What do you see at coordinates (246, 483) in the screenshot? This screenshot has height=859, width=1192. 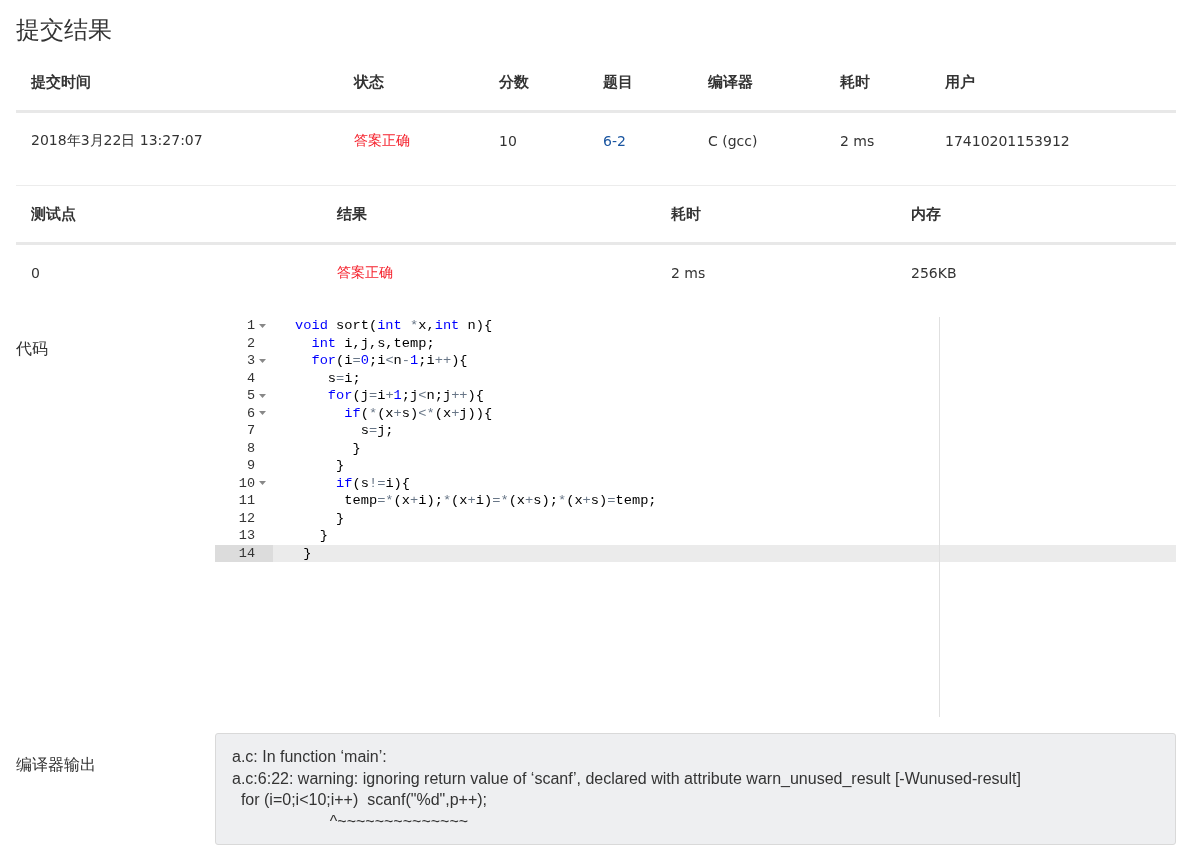 I see `line-number: 10` at bounding box center [246, 483].